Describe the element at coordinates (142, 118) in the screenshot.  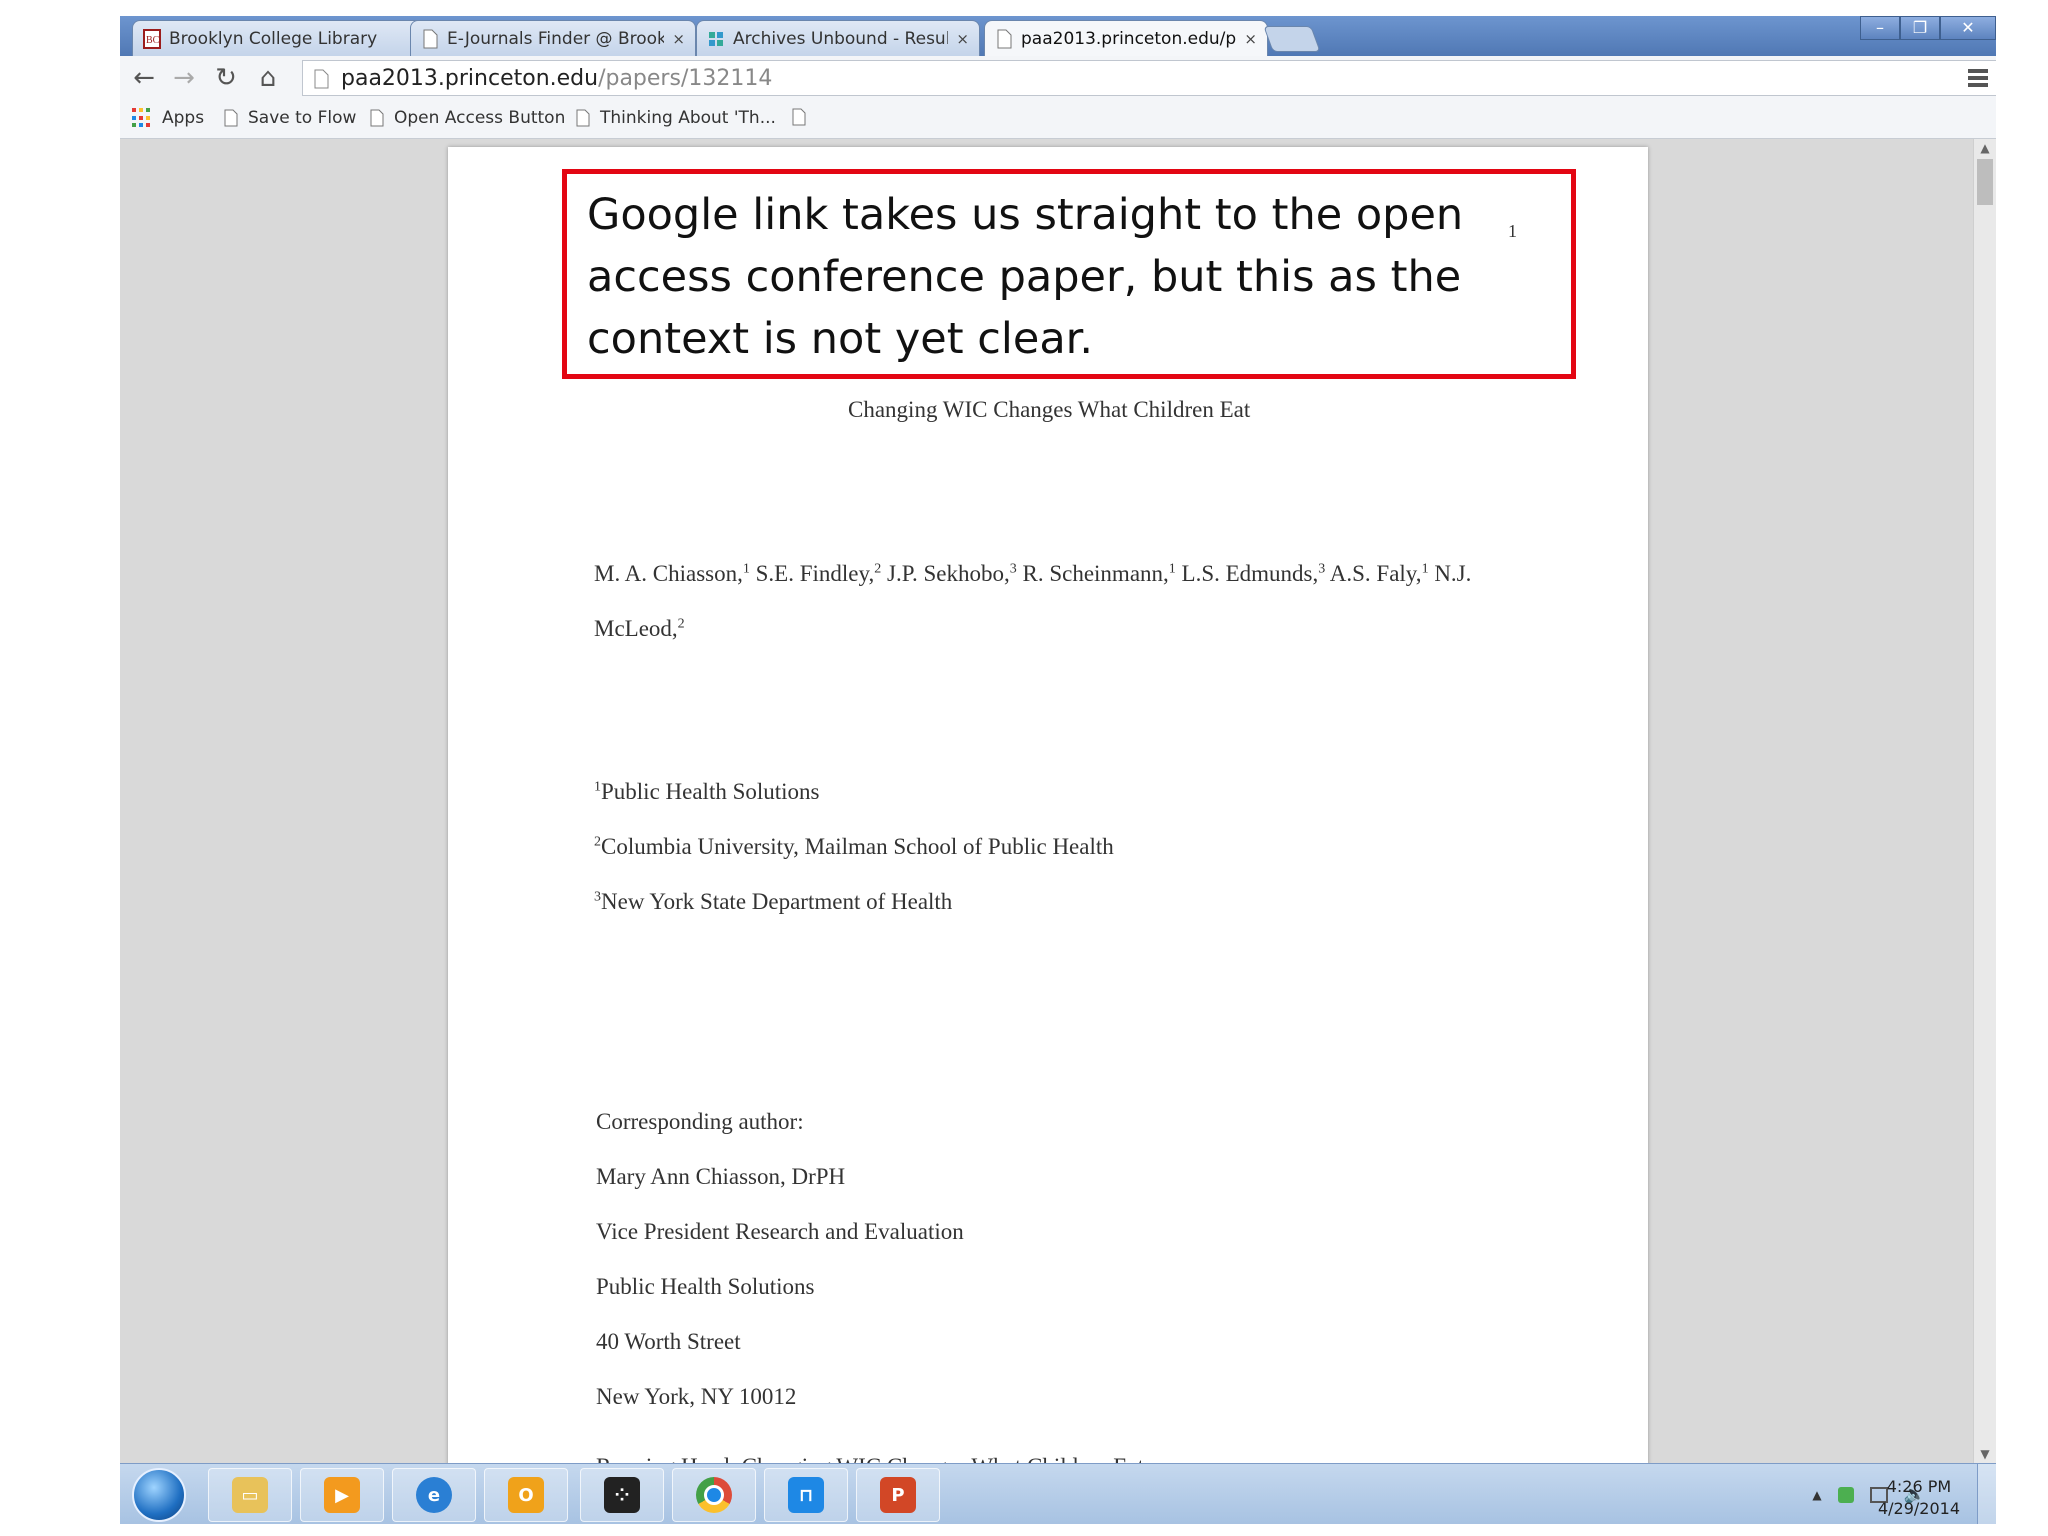
I see `apps-grid-icon` at that location.